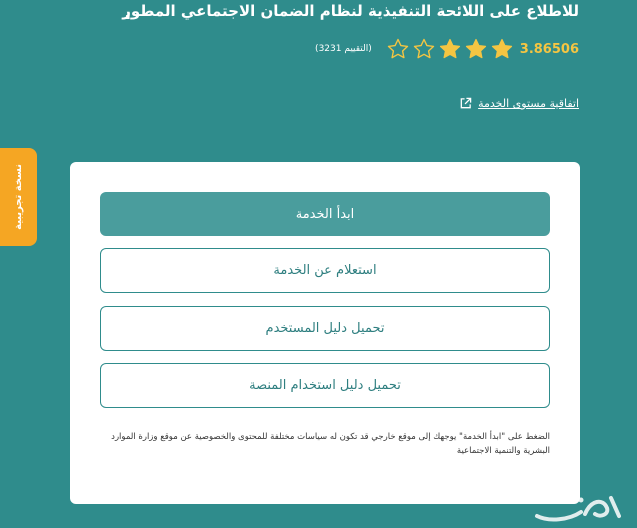 The height and width of the screenshot is (528, 637). I want to click on sla-link: اتفاقية مستوى الخدمة, so click(519, 103).